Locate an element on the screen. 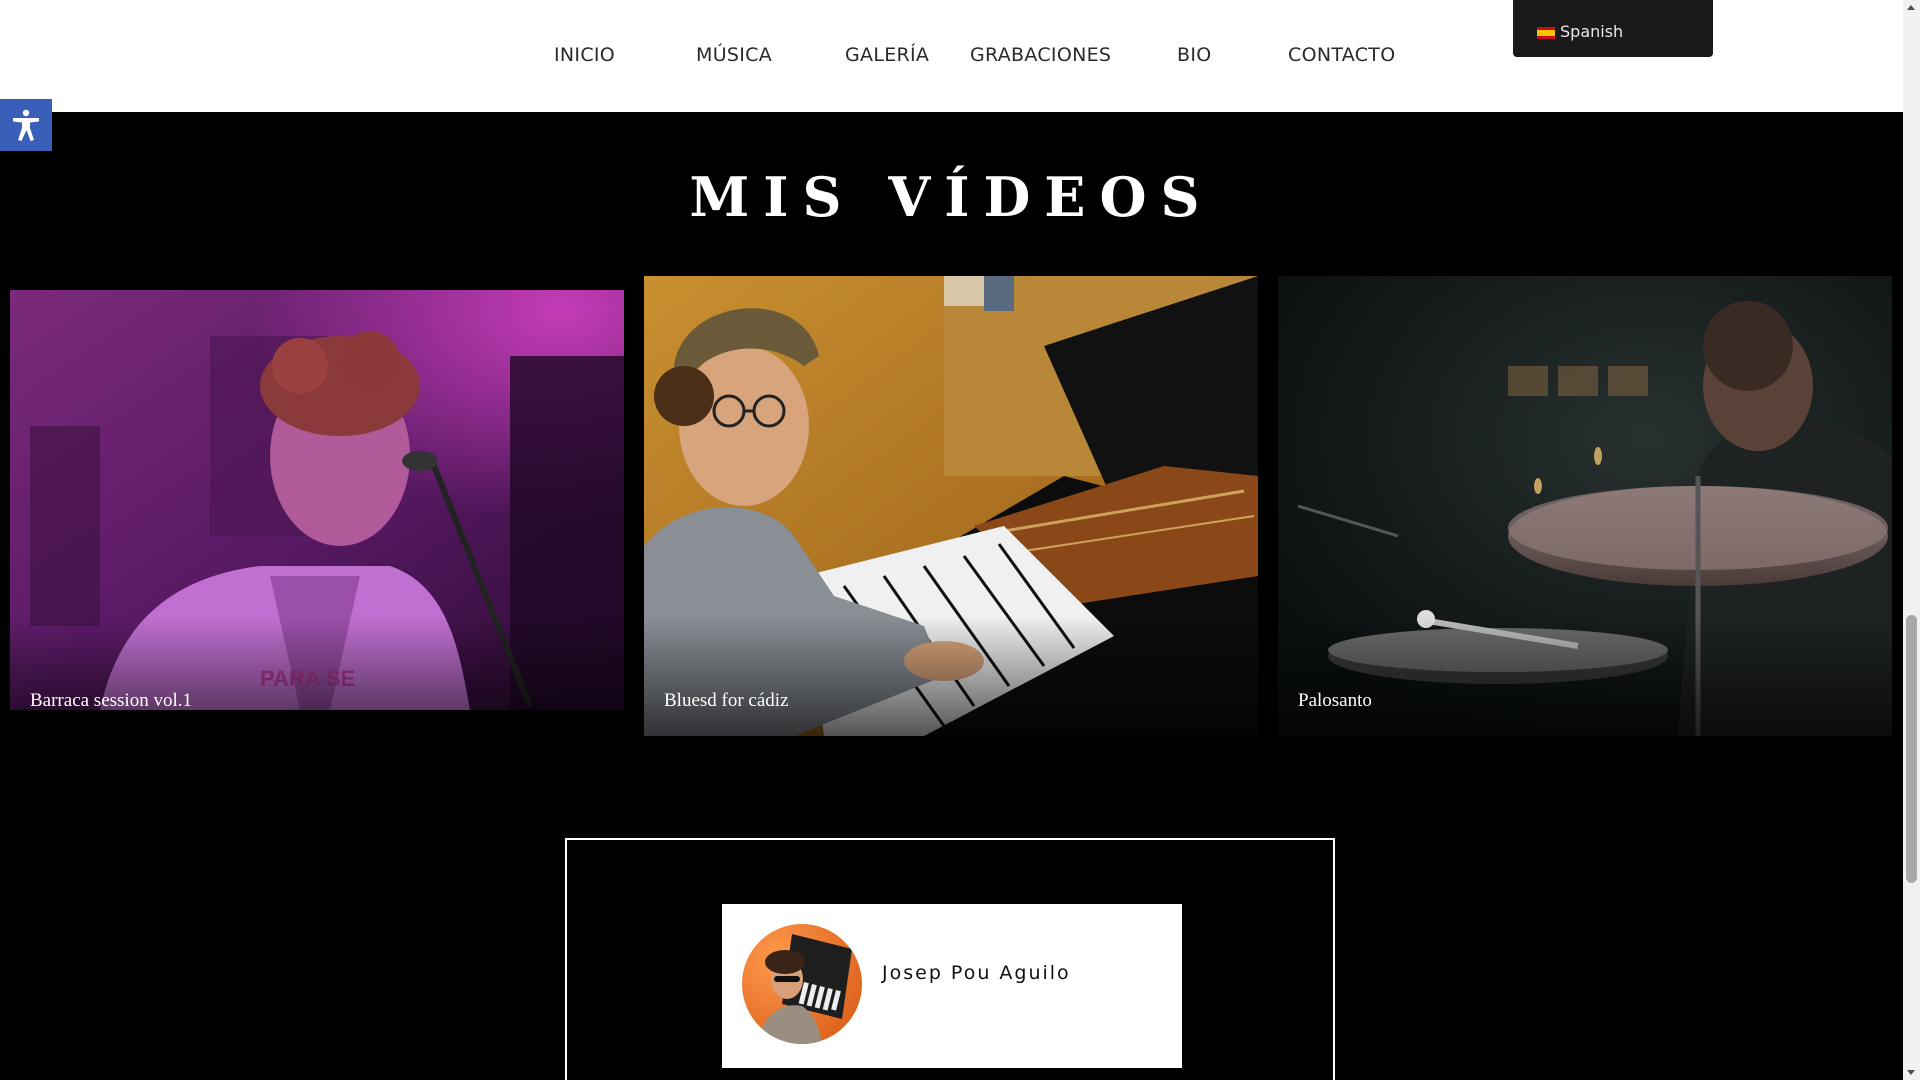 This screenshot has height=1080, width=1920. section-title-videos: MIS VÍDEOS is located at coordinates (951, 197).